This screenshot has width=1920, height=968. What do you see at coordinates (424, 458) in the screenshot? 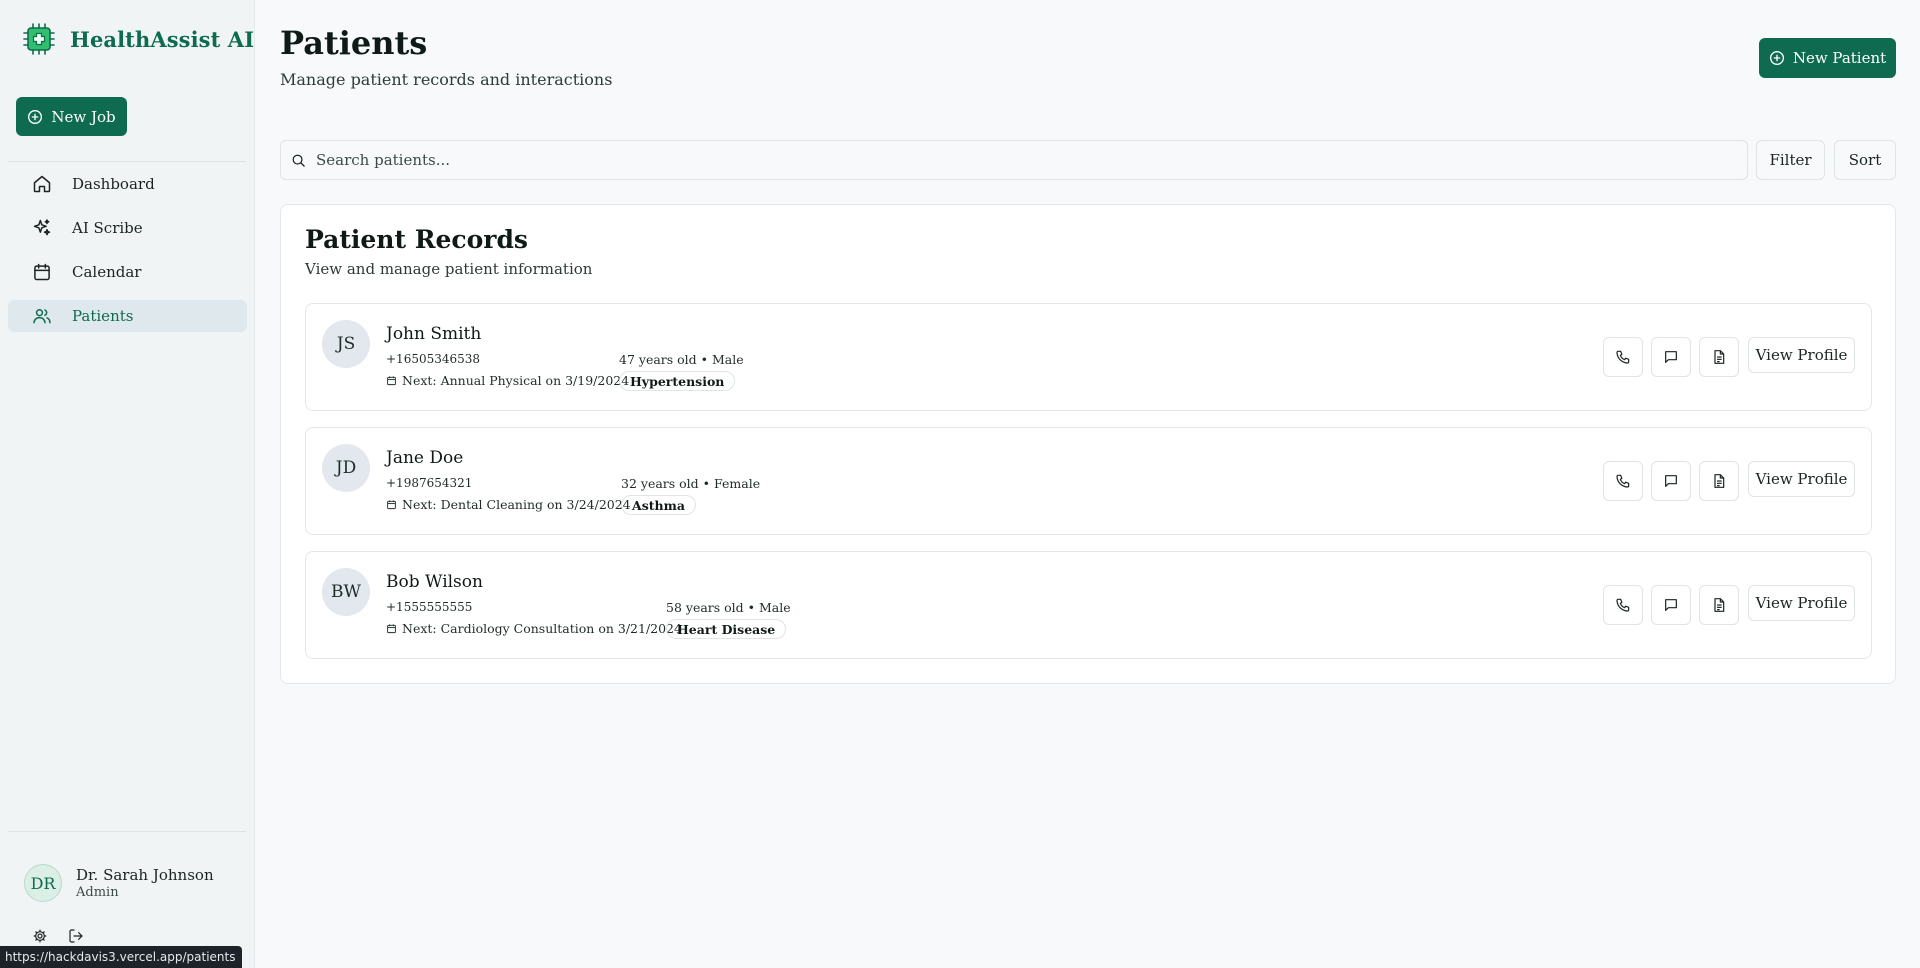
I see `patient-name: Jane Doe` at bounding box center [424, 458].